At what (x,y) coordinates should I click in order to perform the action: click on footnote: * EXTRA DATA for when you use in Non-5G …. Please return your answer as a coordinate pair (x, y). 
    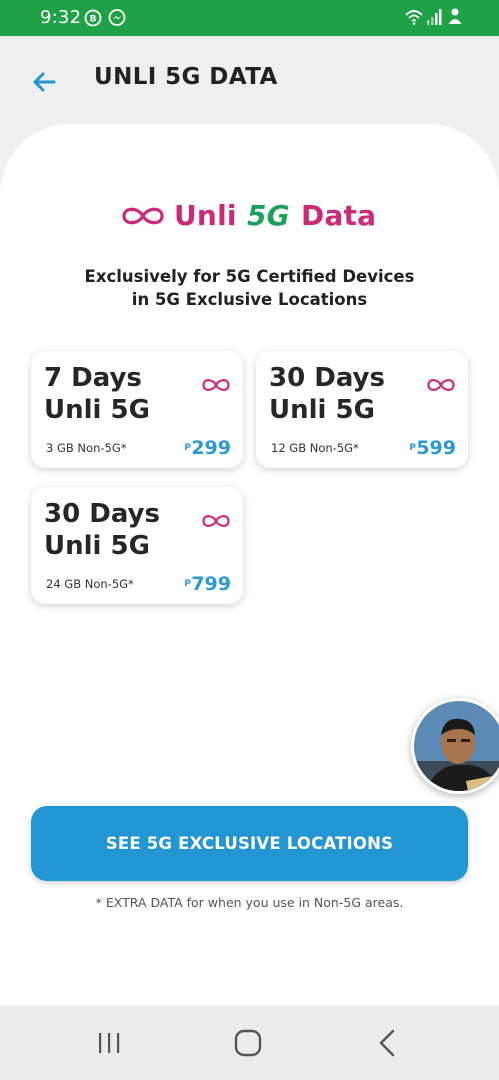
    Looking at the image, I should click on (249, 902).